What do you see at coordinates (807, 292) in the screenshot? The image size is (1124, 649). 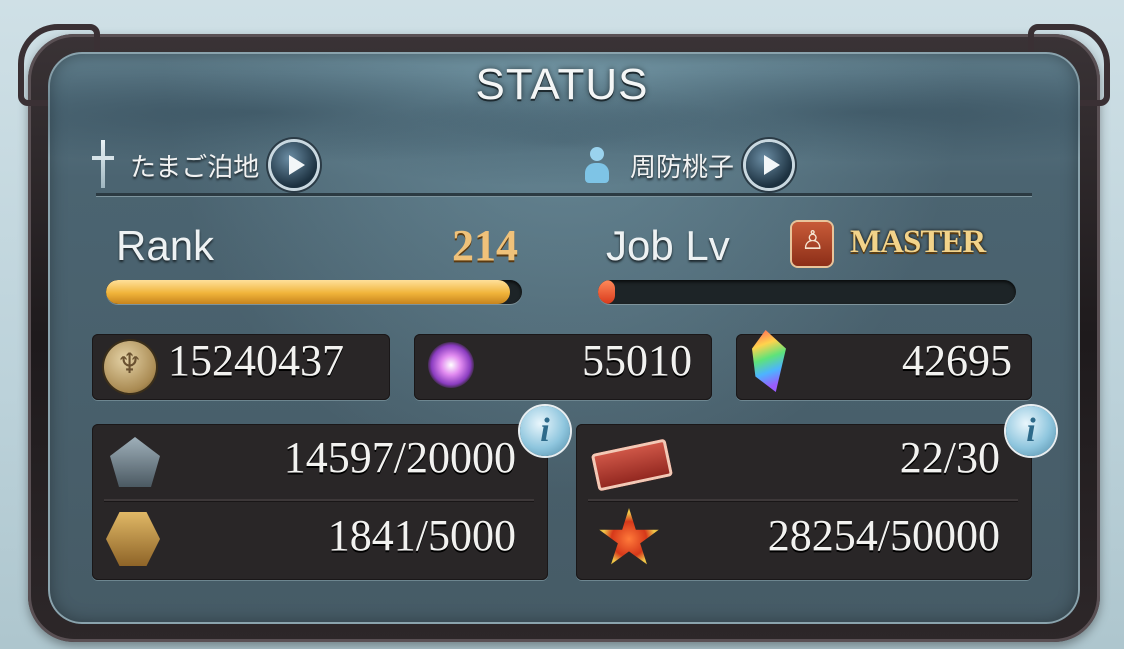 I see `job-progress-bar` at bounding box center [807, 292].